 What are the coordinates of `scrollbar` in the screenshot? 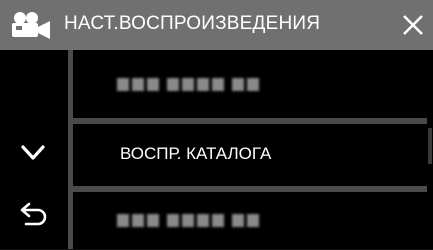 It's located at (430, 149).